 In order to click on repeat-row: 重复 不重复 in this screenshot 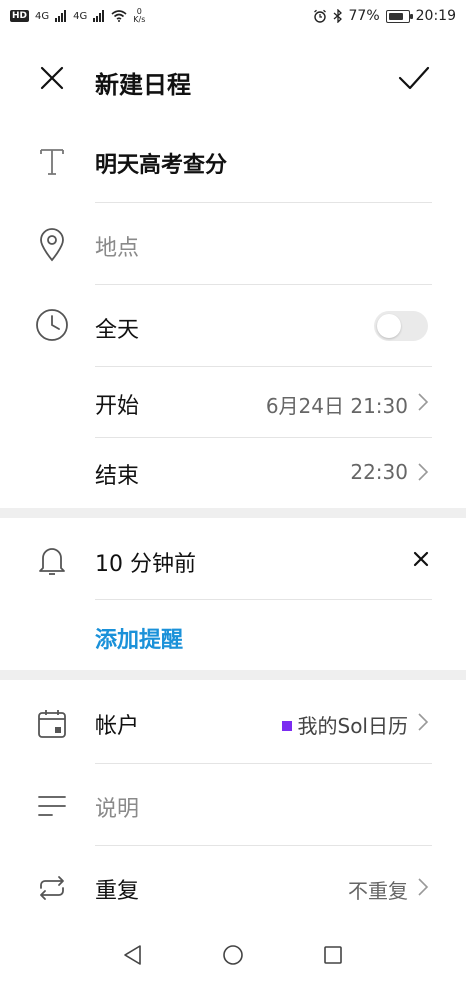, I will do `click(233, 886)`.